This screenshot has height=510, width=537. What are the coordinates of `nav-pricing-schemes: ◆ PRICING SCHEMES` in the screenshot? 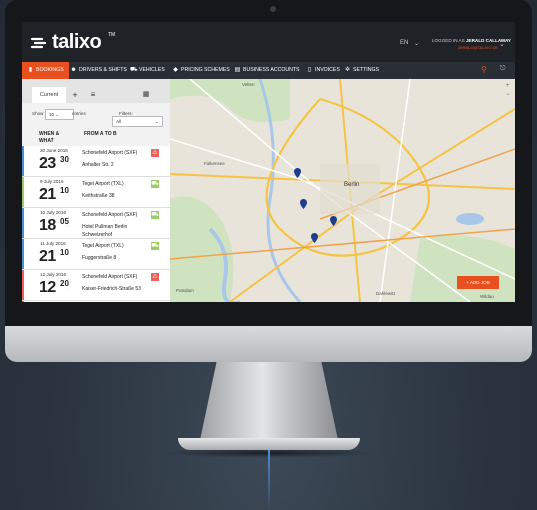 It's located at (201, 70).